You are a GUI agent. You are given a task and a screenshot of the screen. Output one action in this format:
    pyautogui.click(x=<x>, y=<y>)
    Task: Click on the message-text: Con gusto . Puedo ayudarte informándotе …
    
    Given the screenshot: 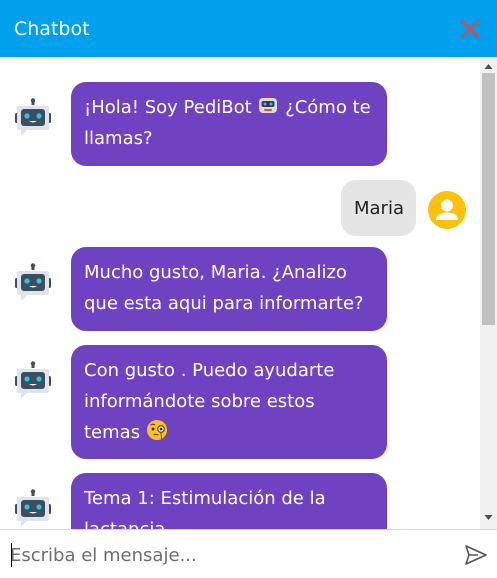 What is the action you would take?
    pyautogui.click(x=209, y=401)
    